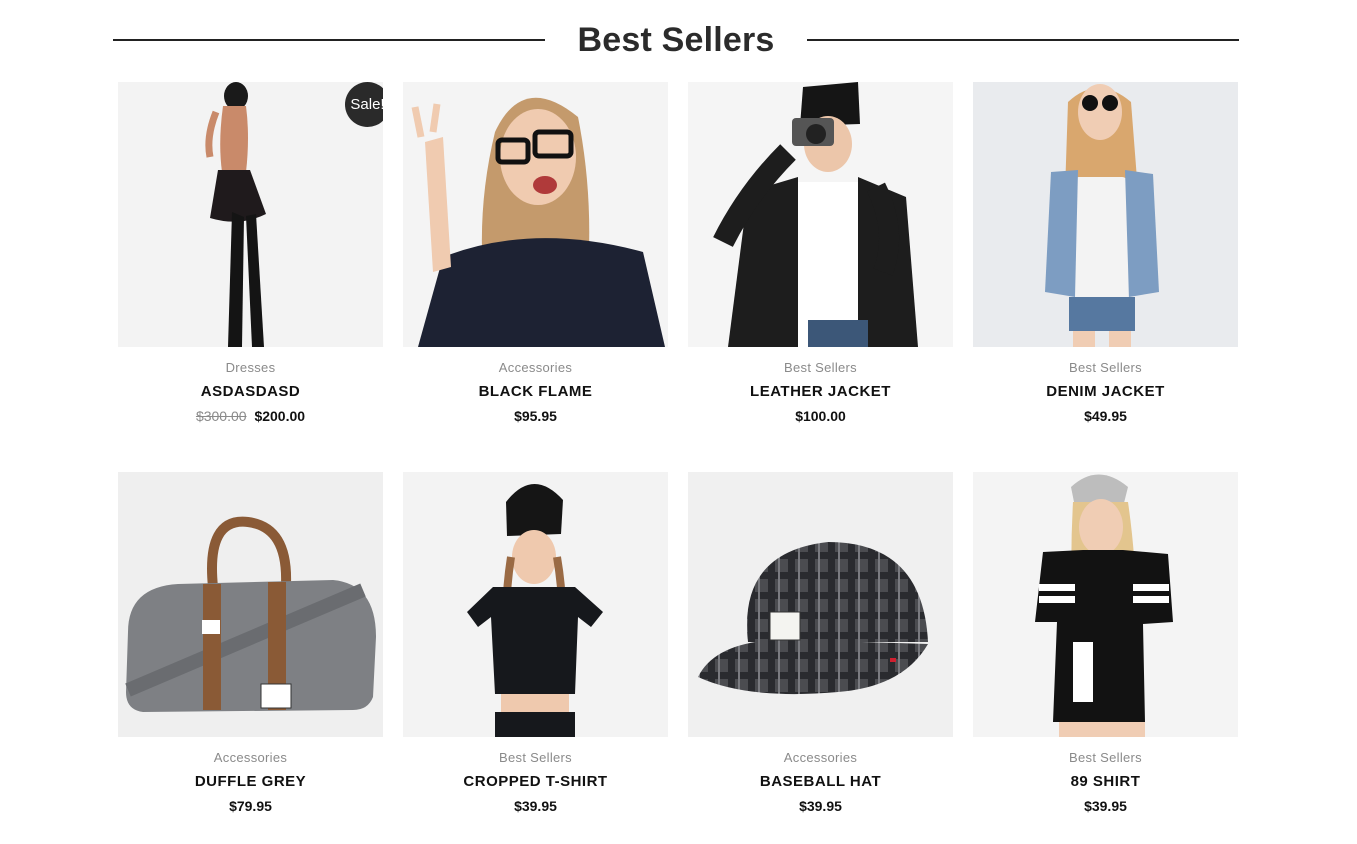 This screenshot has width=1357, height=844. I want to click on product-image: Sale!, so click(250, 214).